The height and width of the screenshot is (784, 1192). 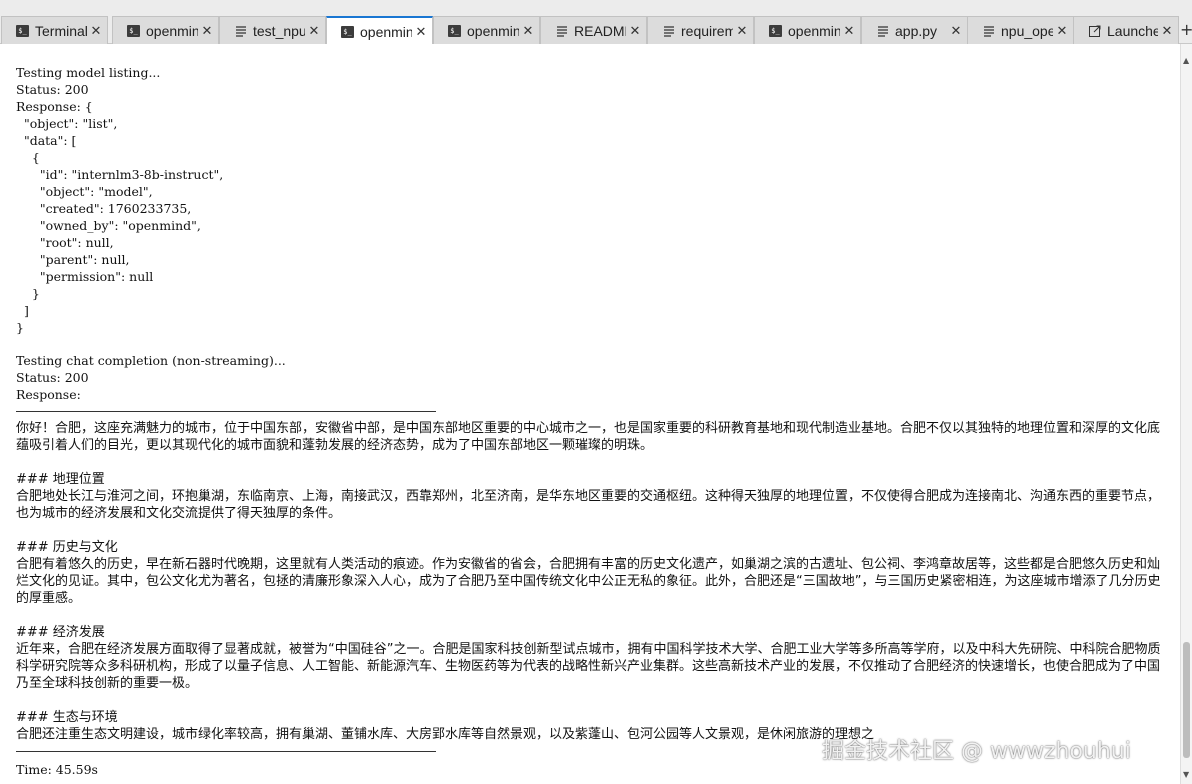 I want to click on tab-2: test_npu ✕, so click(x=272, y=30).